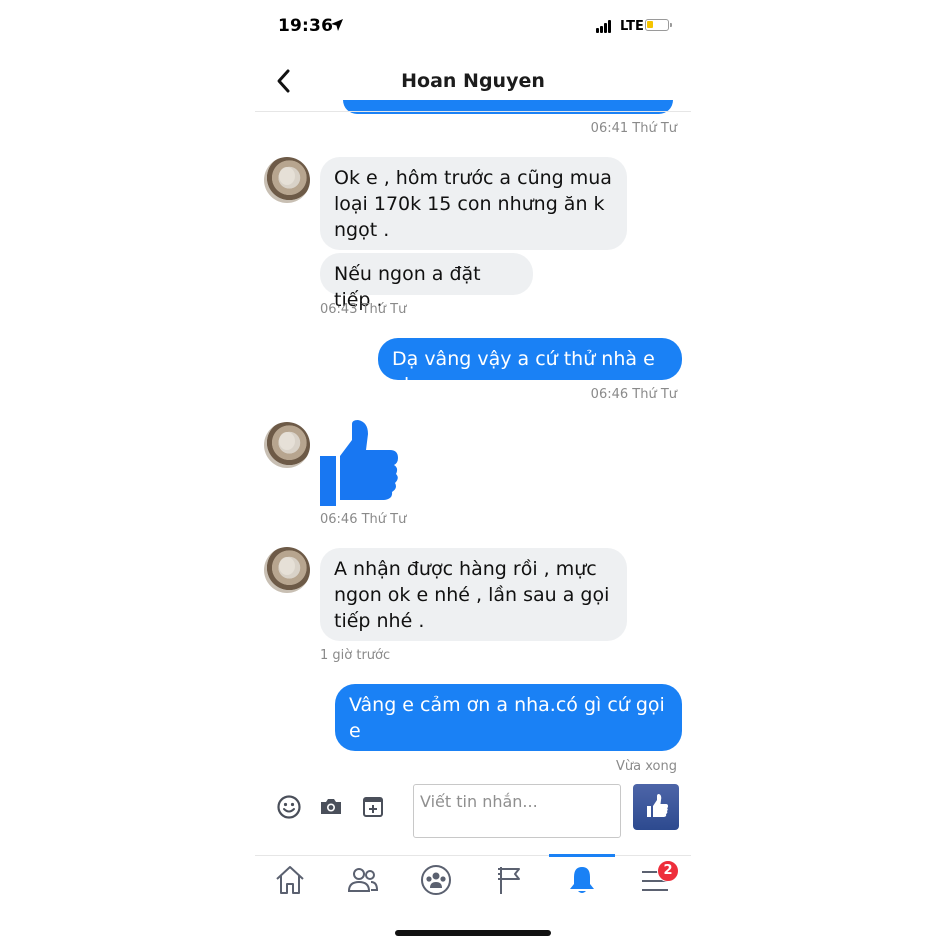 This screenshot has height=946, width=946. I want to click on thumbs-up-icon, so click(657, 805).